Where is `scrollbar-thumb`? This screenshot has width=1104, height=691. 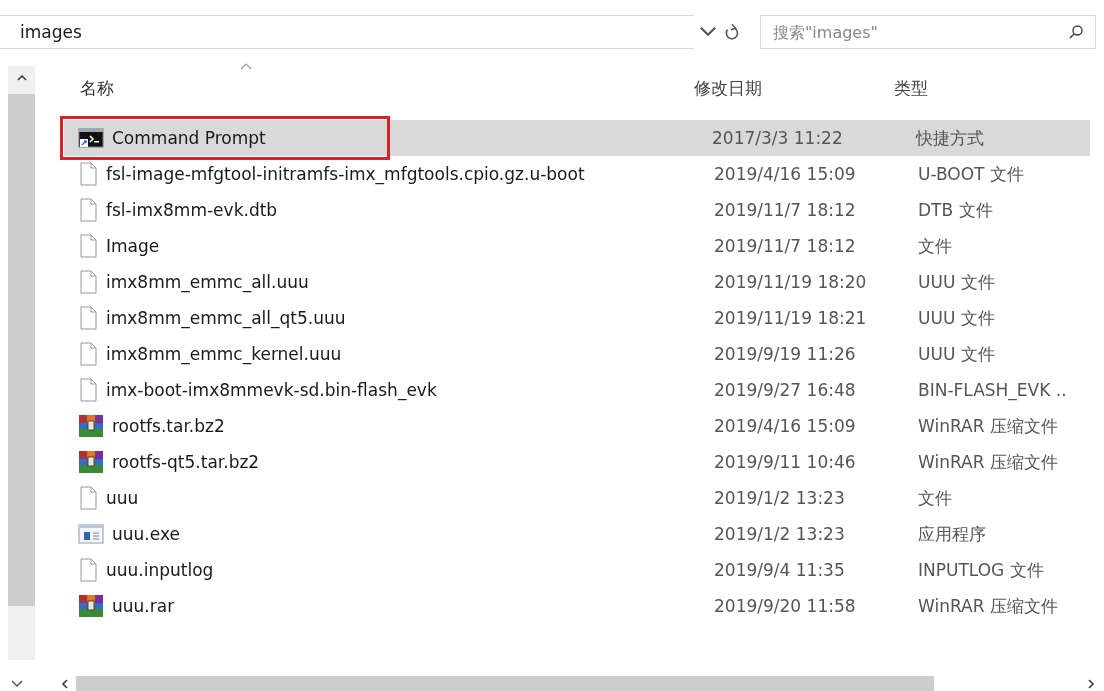 scrollbar-thumb is located at coordinates (505, 683).